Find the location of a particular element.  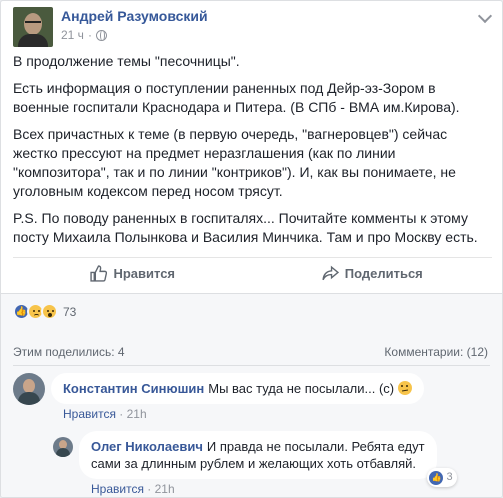

comment-reactions: 👍 3 is located at coordinates (442, 477).